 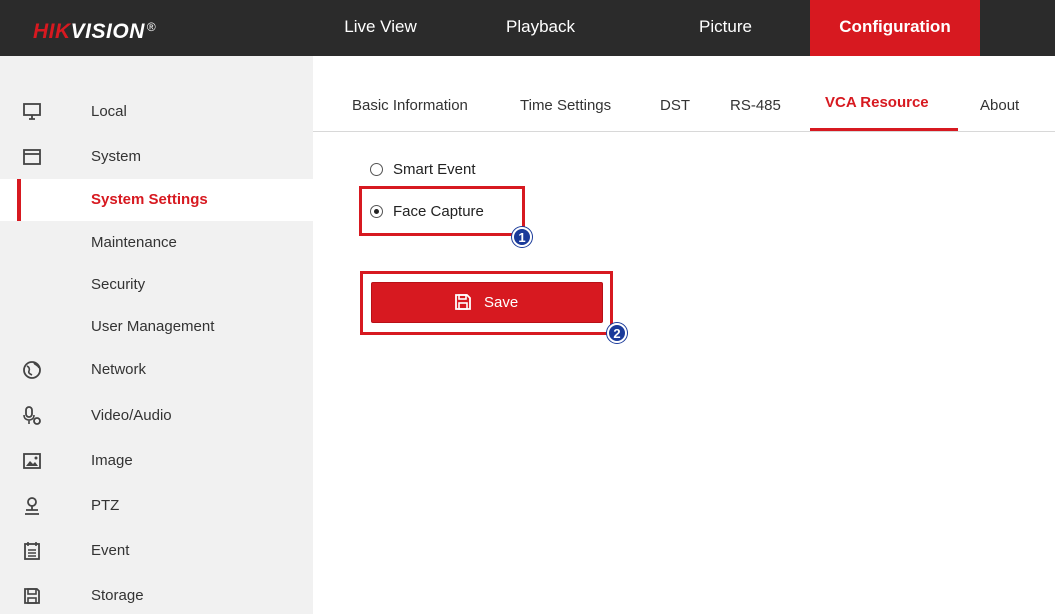 What do you see at coordinates (105, 505) in the screenshot?
I see `sidebar-item-label: PTZ` at bounding box center [105, 505].